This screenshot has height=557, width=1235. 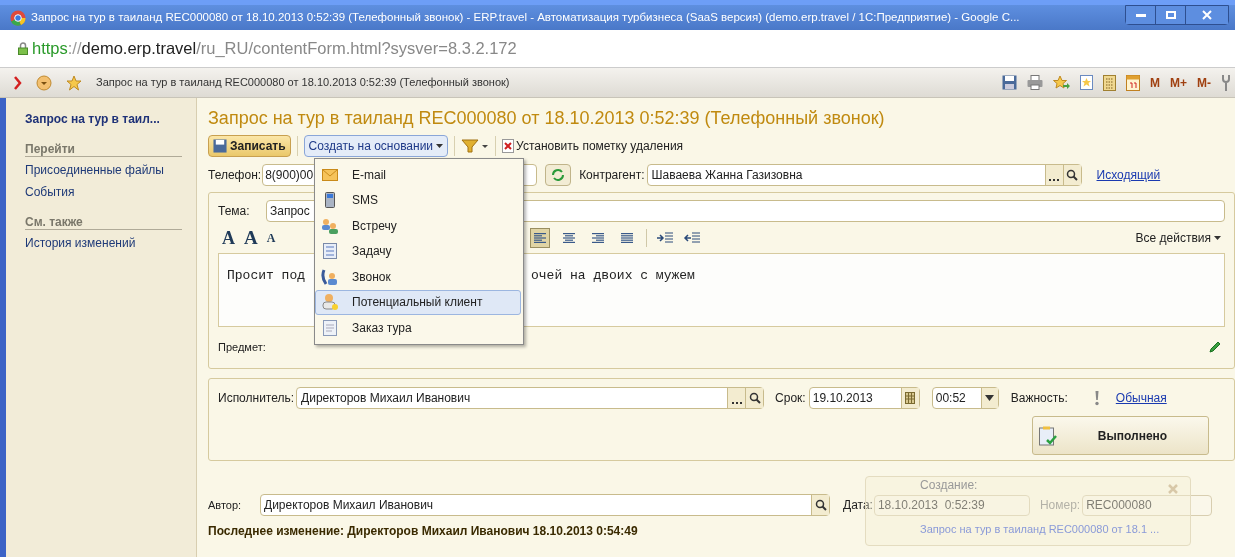 I want to click on executor-field: Директоров Михаил Иванович, so click(x=530, y=398).